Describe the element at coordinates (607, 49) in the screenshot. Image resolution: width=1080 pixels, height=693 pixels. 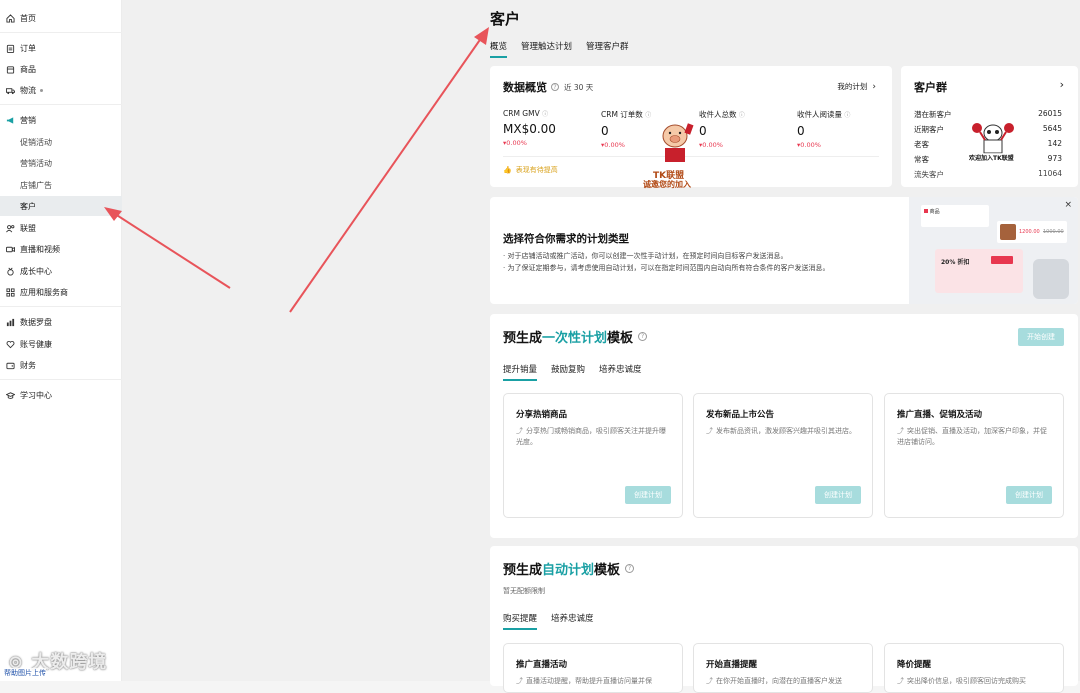
I see `tab-manage-segments: 管理客户群` at that location.